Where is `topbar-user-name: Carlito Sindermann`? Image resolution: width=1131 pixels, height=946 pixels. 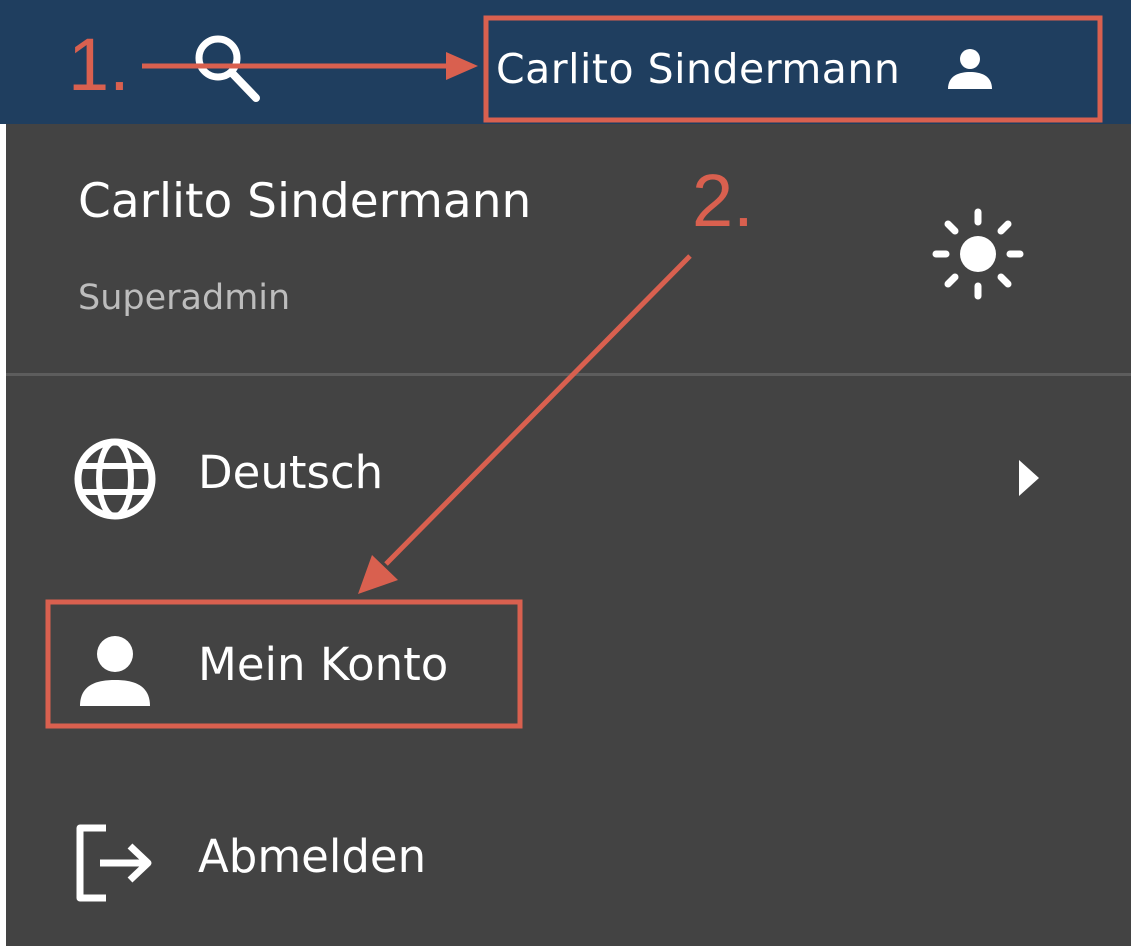 topbar-user-name: Carlito Sindermann is located at coordinates (698, 69).